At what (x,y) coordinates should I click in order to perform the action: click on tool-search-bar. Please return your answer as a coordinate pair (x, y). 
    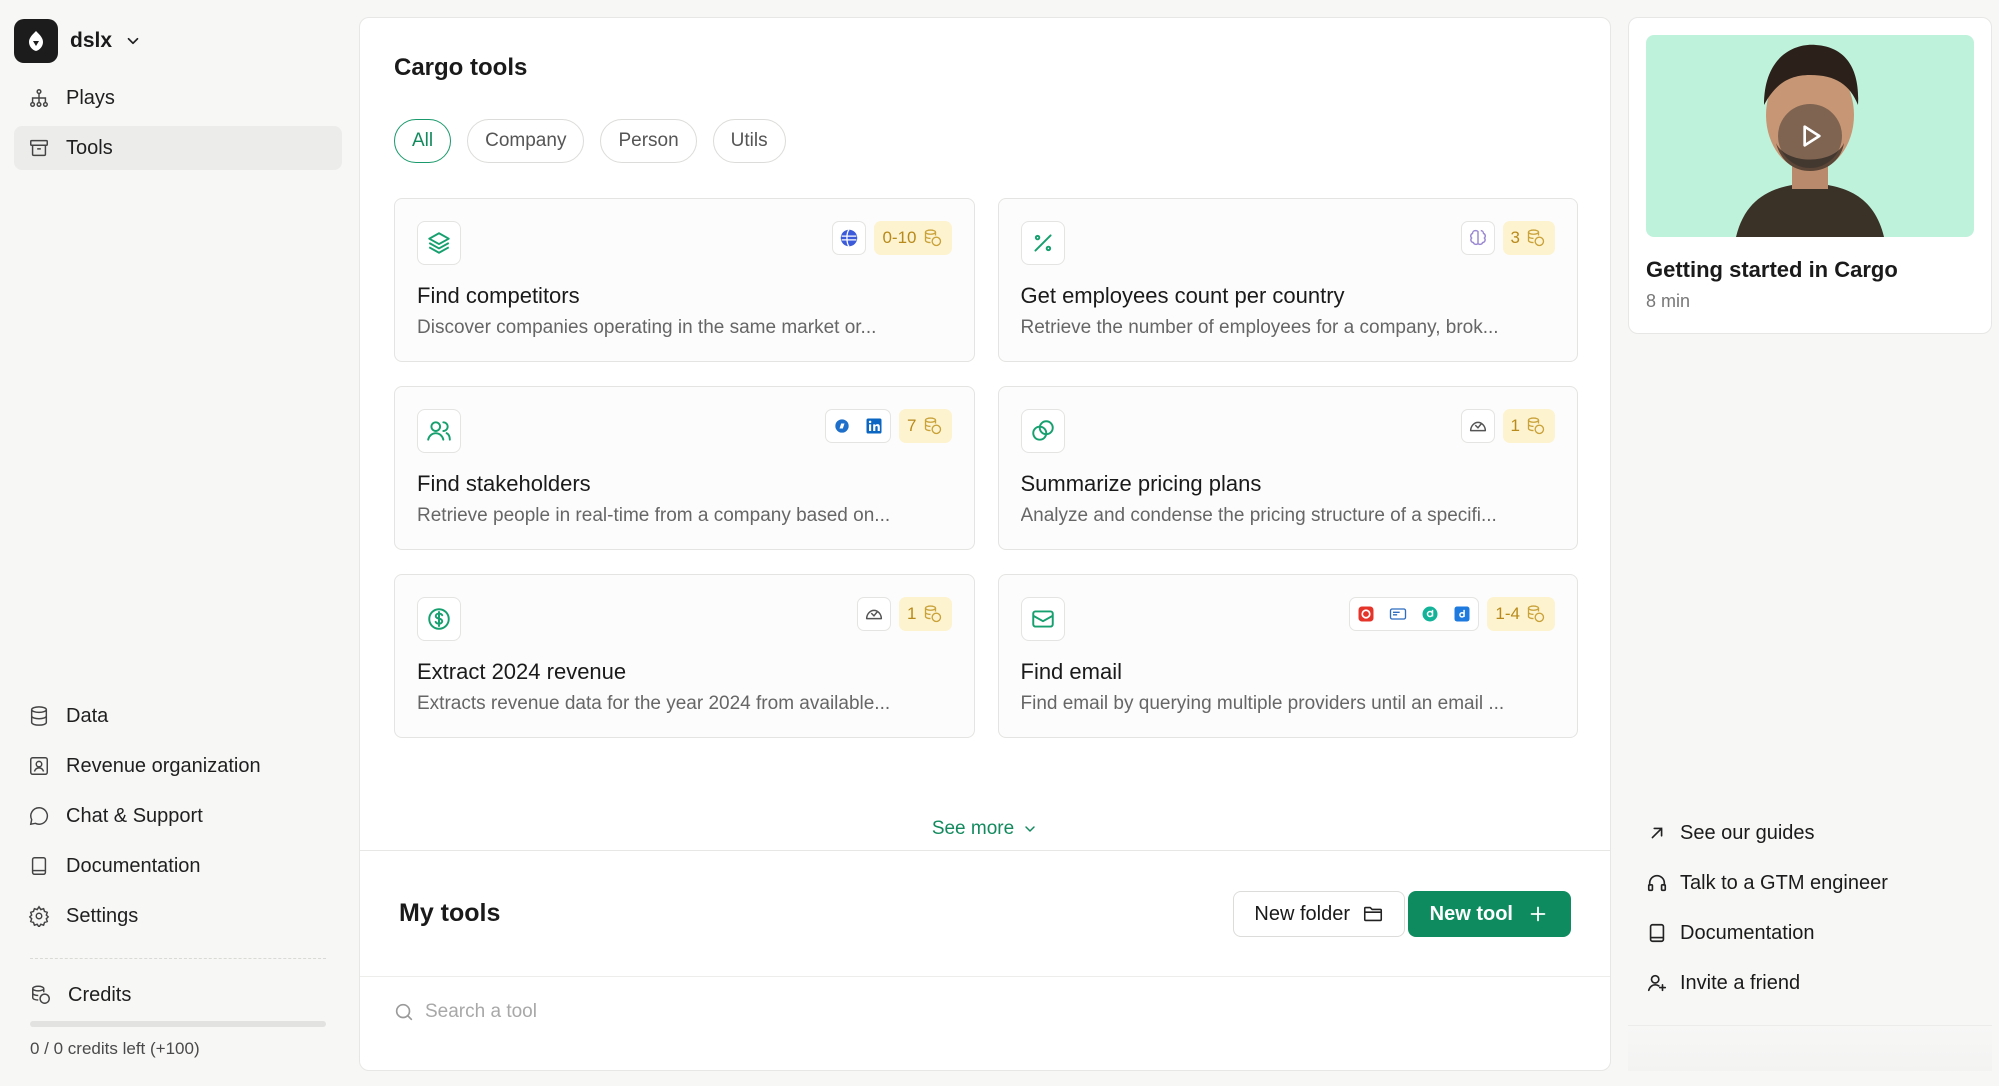
    Looking at the image, I should click on (985, 1011).